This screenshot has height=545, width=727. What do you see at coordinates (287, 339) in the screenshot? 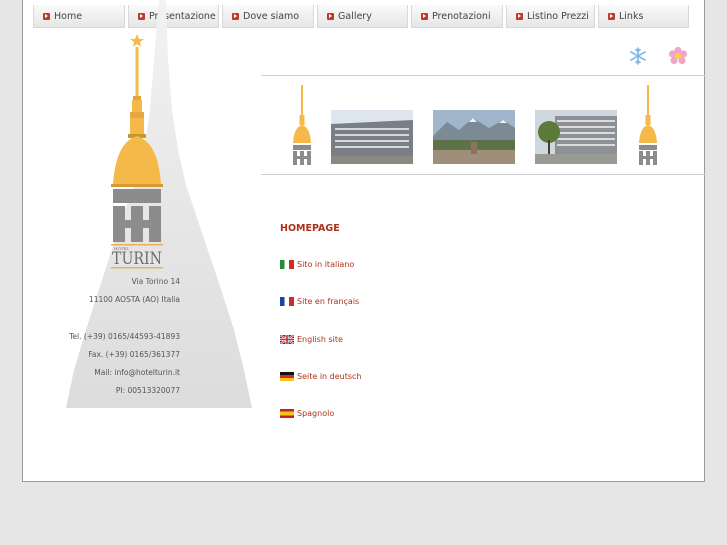
I see `uk-flag-icon` at bounding box center [287, 339].